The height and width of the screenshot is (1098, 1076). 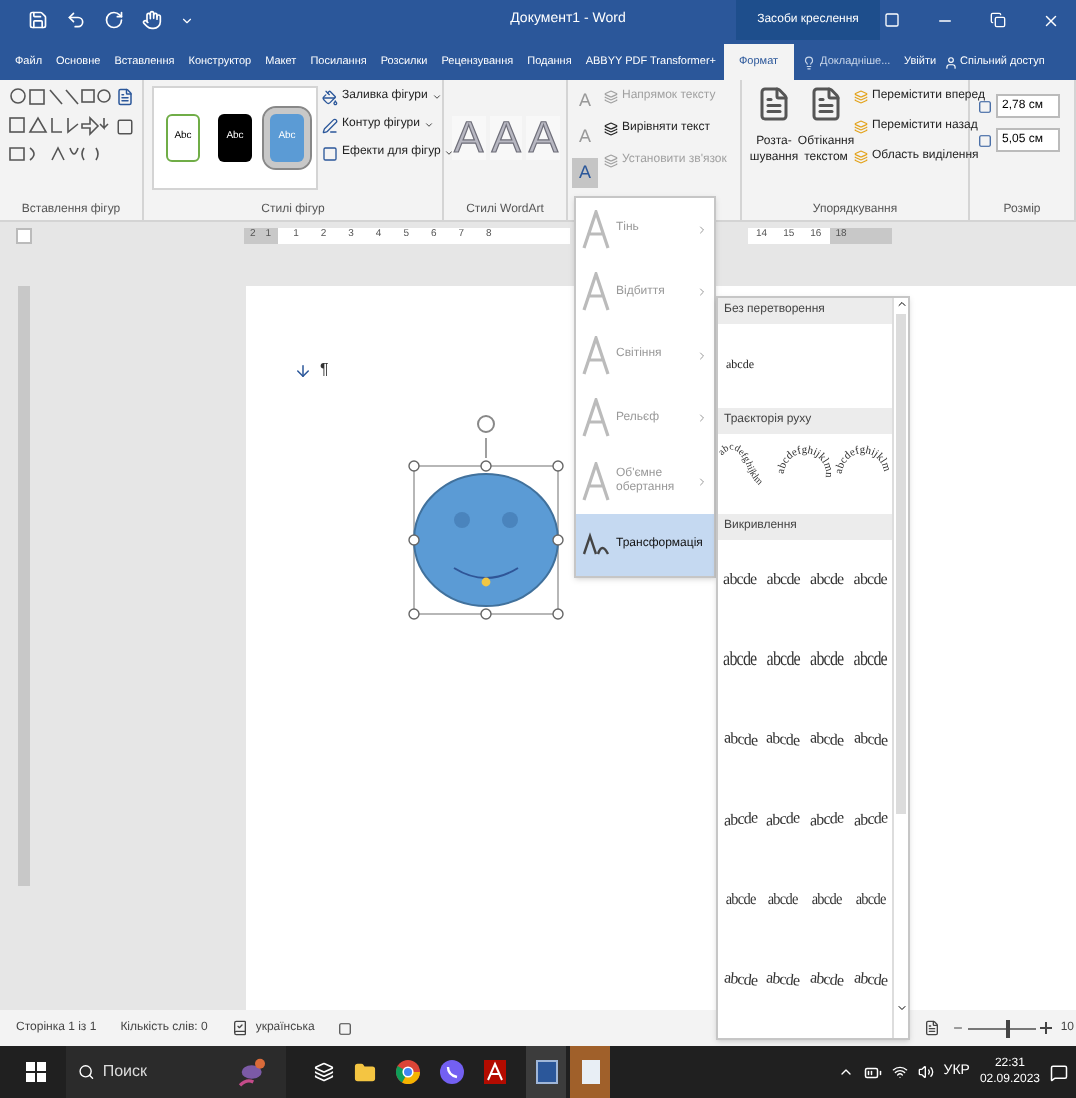 What do you see at coordinates (324, 370) in the screenshot?
I see `paragraph-mark: ¶` at bounding box center [324, 370].